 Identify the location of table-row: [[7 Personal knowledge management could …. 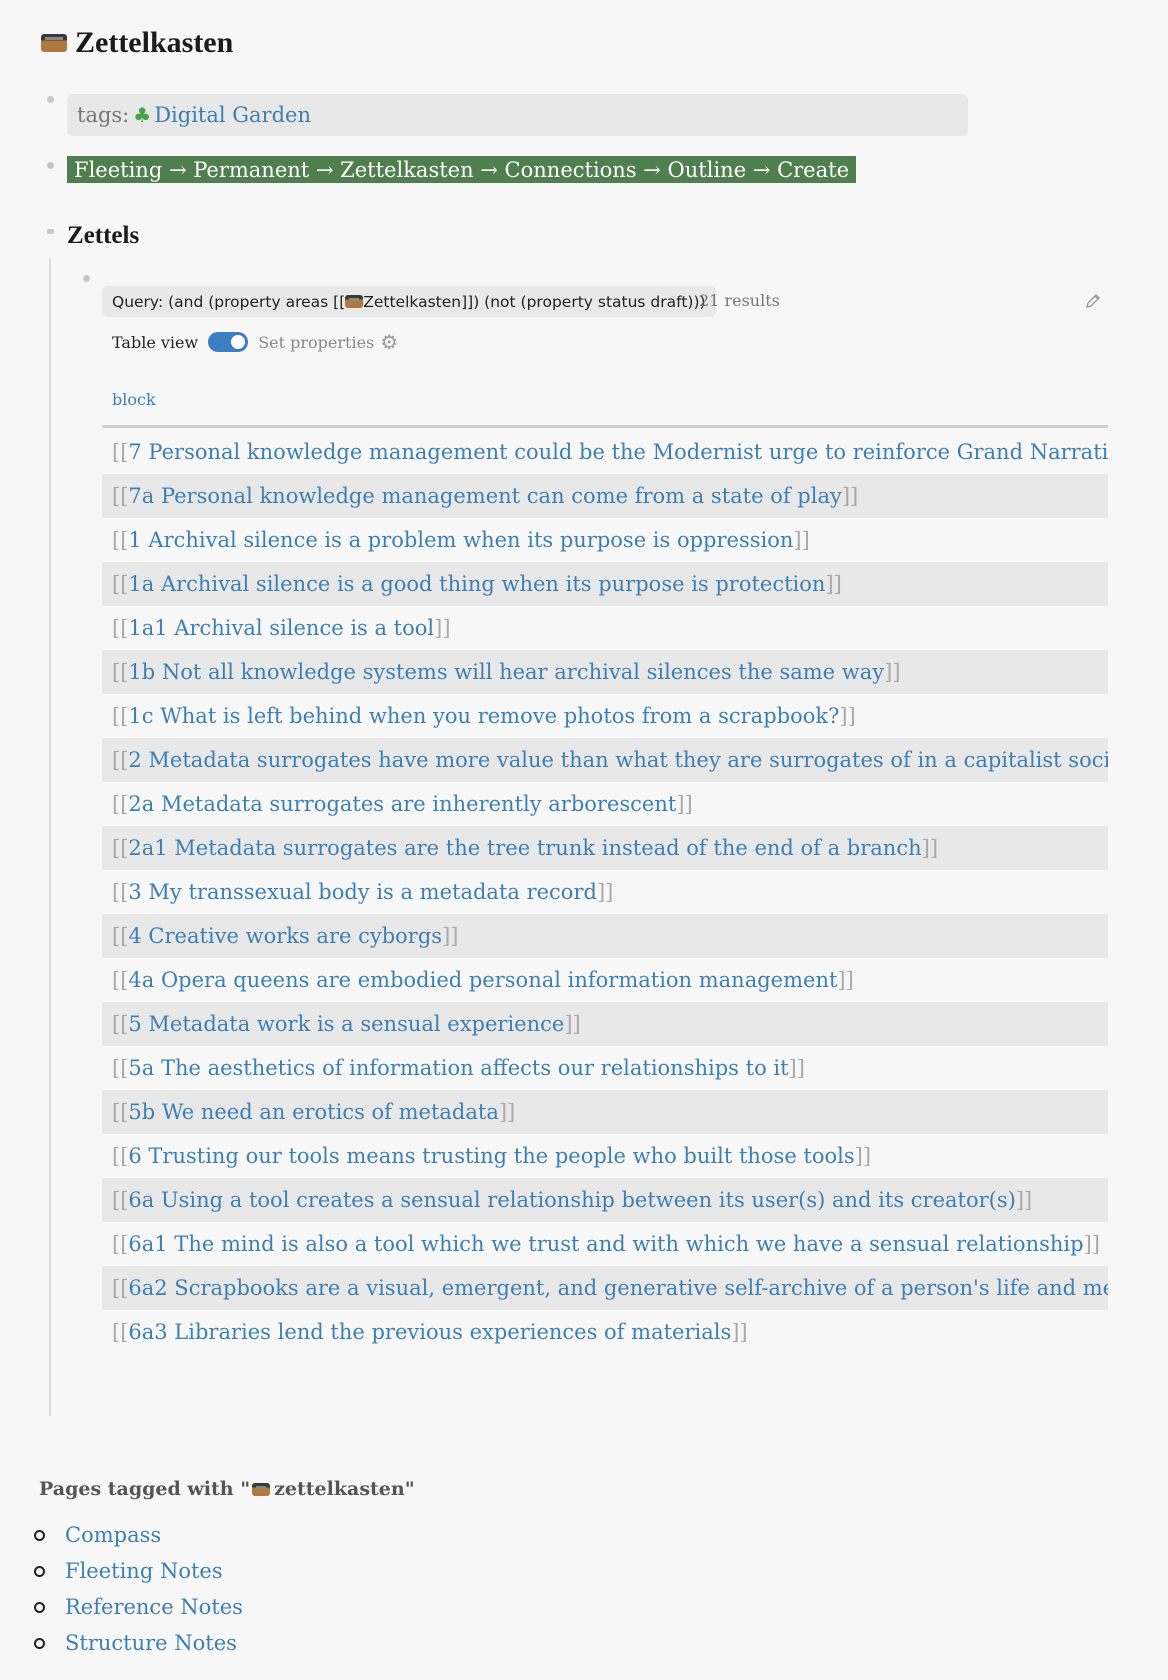
(605, 452).